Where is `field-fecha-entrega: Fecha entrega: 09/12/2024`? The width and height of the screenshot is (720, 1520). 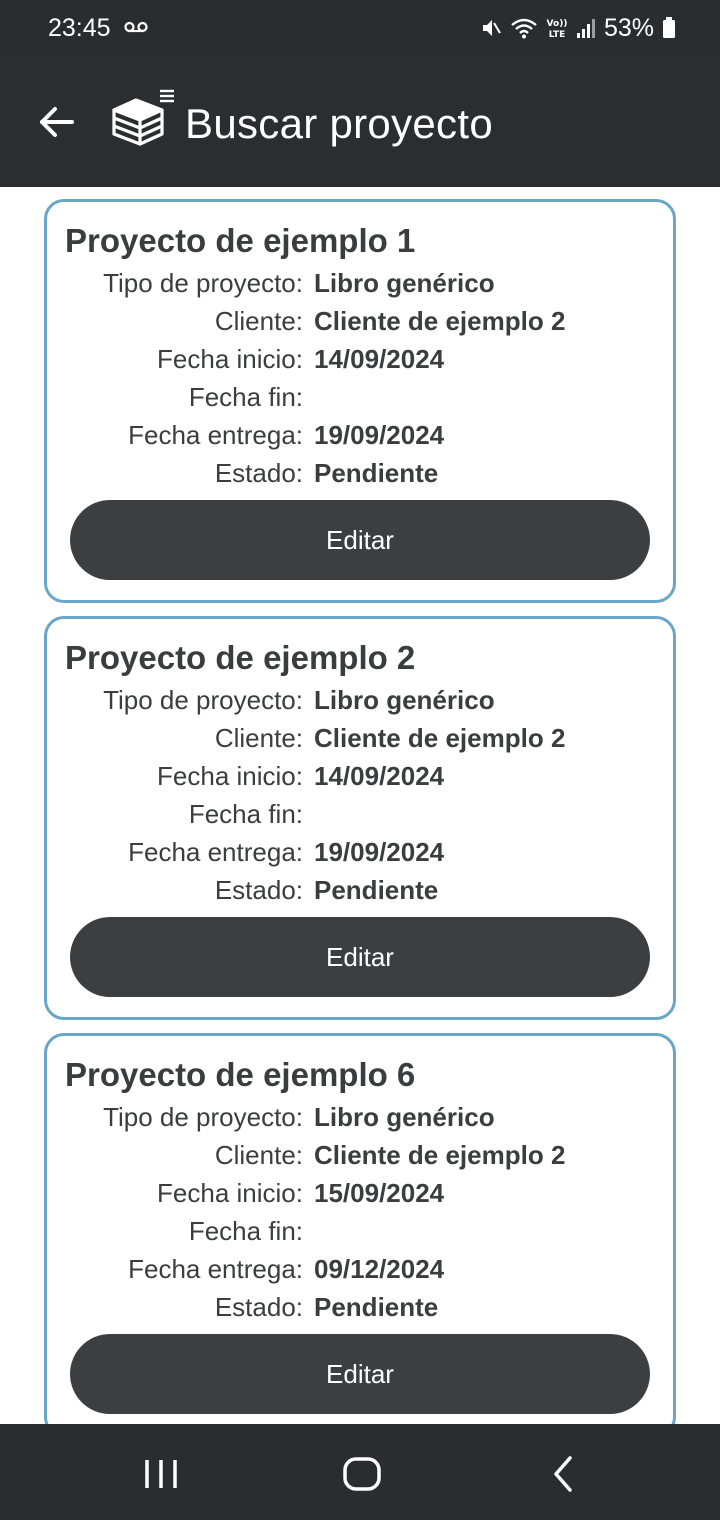
field-fecha-entrega: Fecha entrega: 09/12/2024 is located at coordinates (360, 1273).